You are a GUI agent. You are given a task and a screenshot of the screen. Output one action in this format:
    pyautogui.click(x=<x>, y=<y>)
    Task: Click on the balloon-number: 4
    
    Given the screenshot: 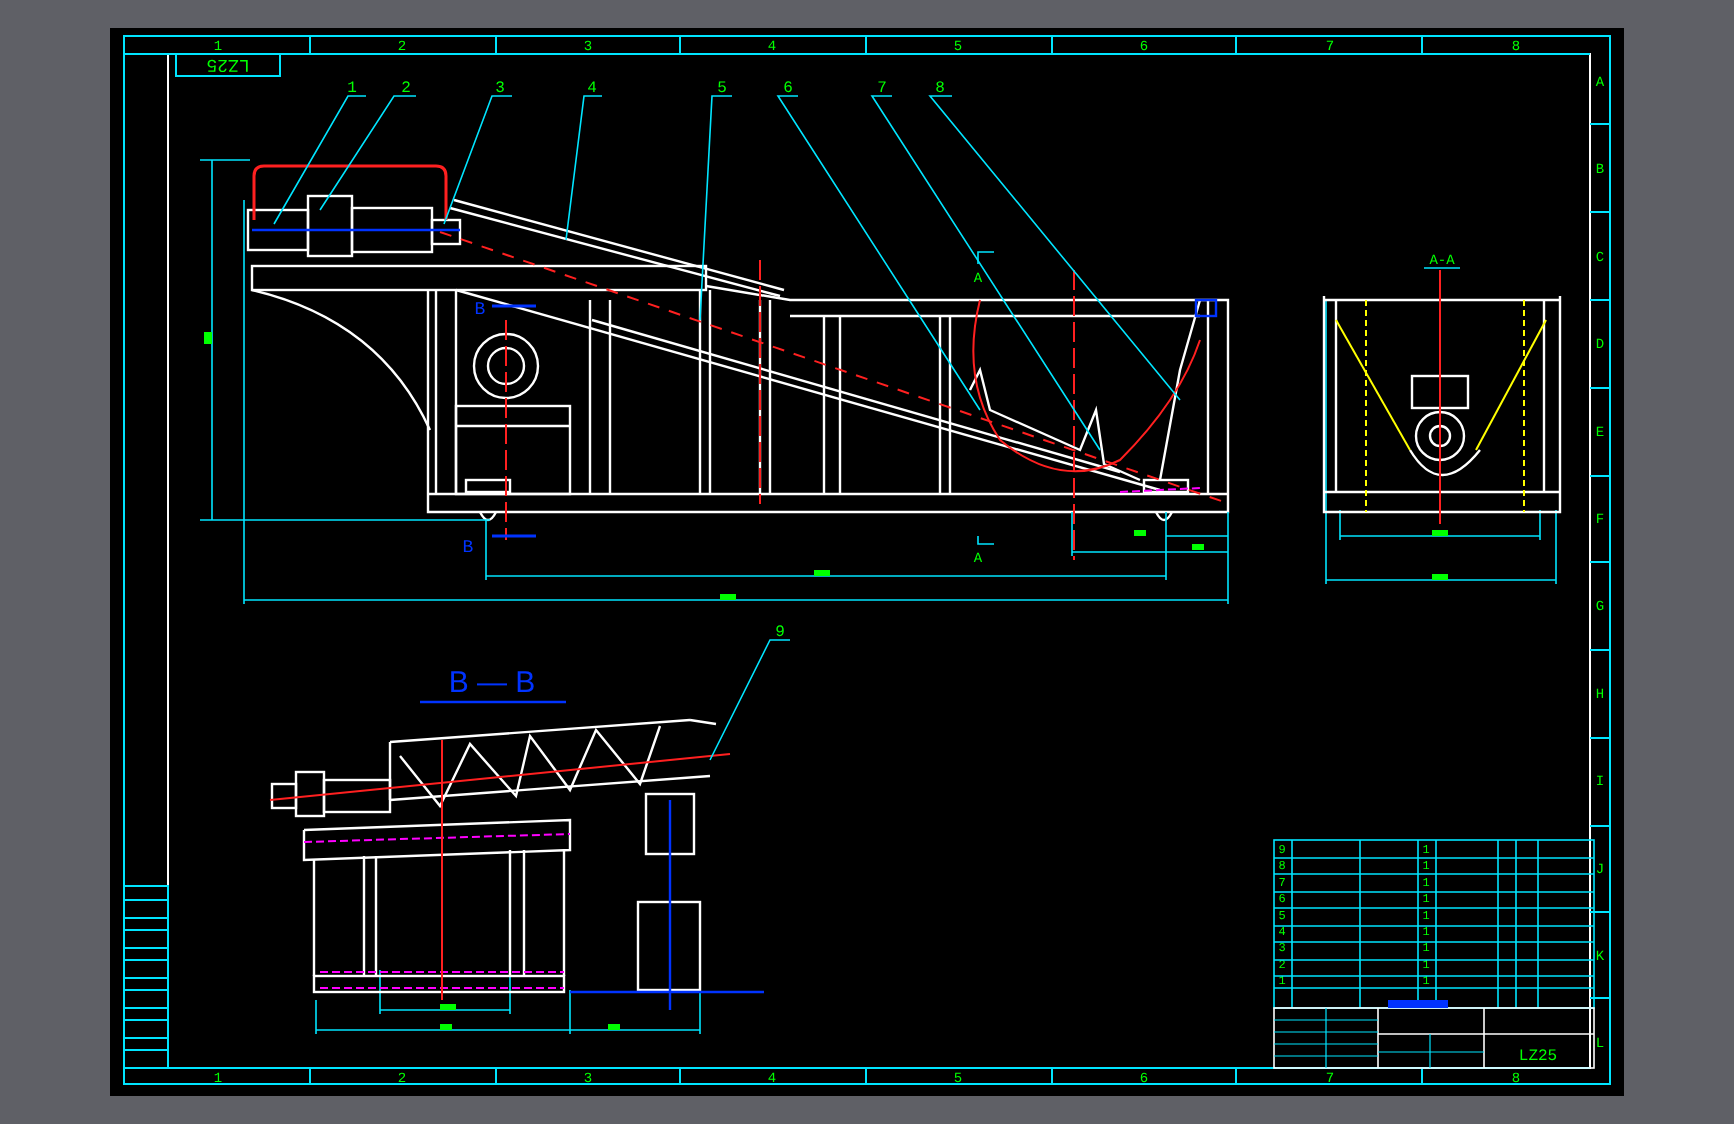 What is the action you would take?
    pyautogui.click(x=592, y=89)
    